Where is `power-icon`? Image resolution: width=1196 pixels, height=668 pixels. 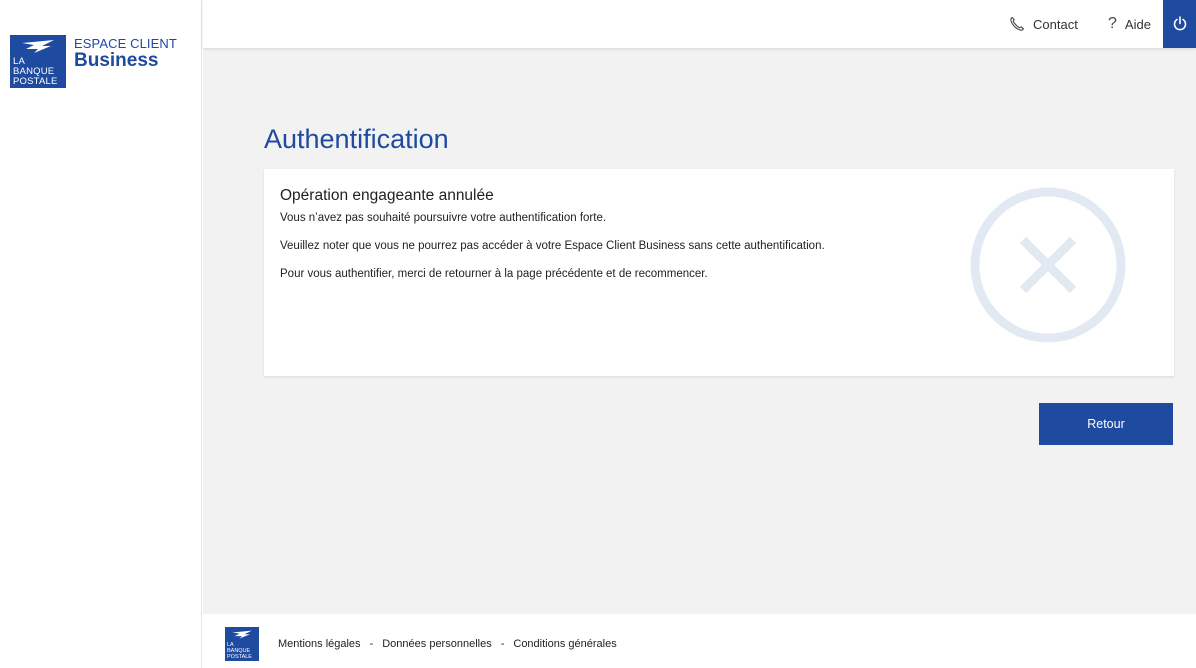
power-icon is located at coordinates (1179, 23).